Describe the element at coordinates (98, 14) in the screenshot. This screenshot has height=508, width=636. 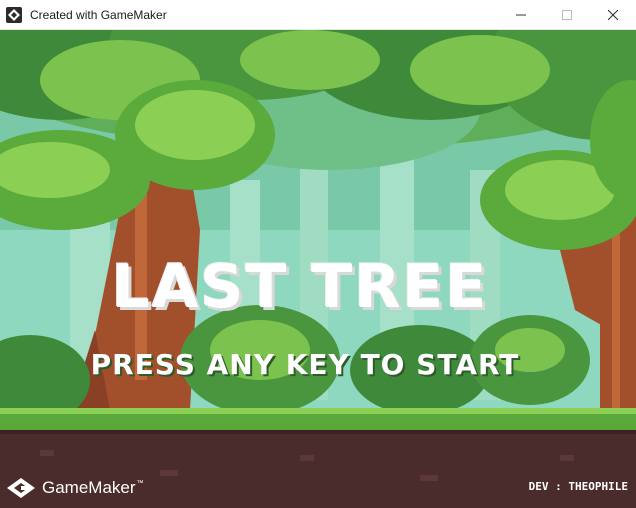
I see `window-title: Created with GameMaker` at that location.